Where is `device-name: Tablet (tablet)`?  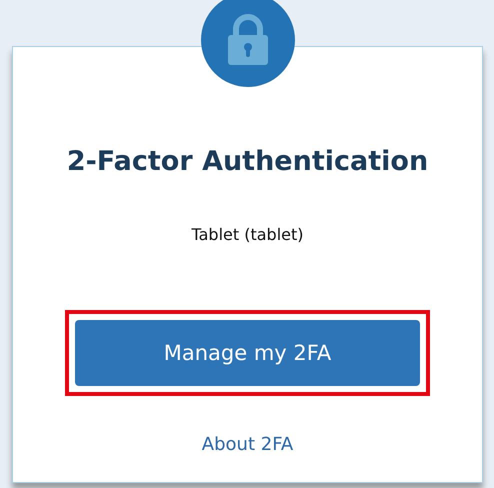 device-name: Tablet (tablet) is located at coordinates (247, 234).